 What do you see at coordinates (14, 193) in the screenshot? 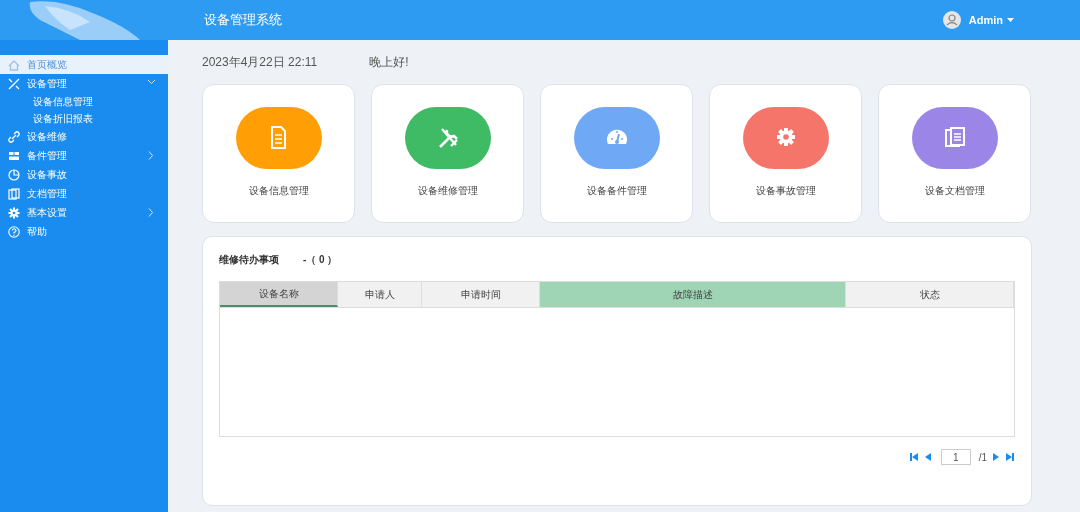
I see `documents-icon` at bounding box center [14, 193].